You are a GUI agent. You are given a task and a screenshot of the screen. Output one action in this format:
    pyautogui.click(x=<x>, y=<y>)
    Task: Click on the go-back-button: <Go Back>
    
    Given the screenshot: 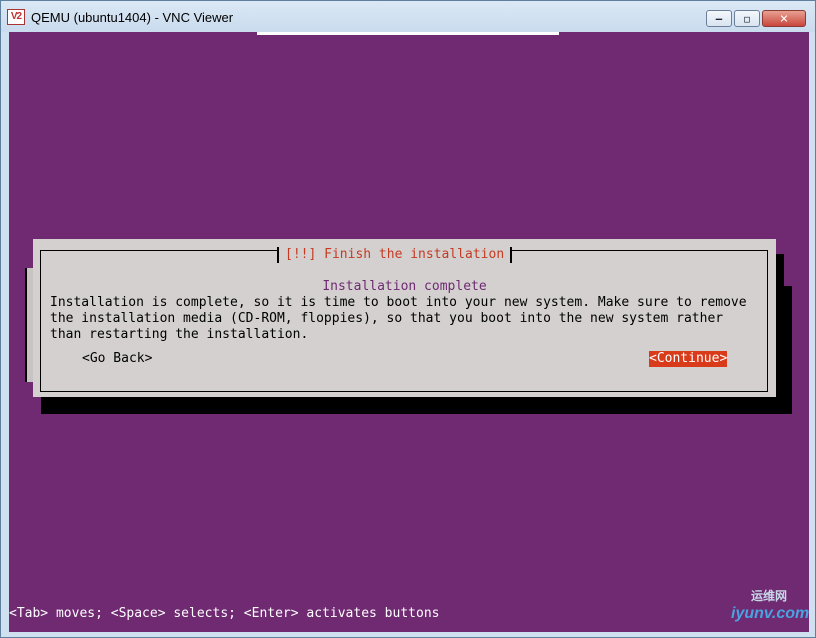 What is the action you would take?
    pyautogui.click(x=117, y=359)
    